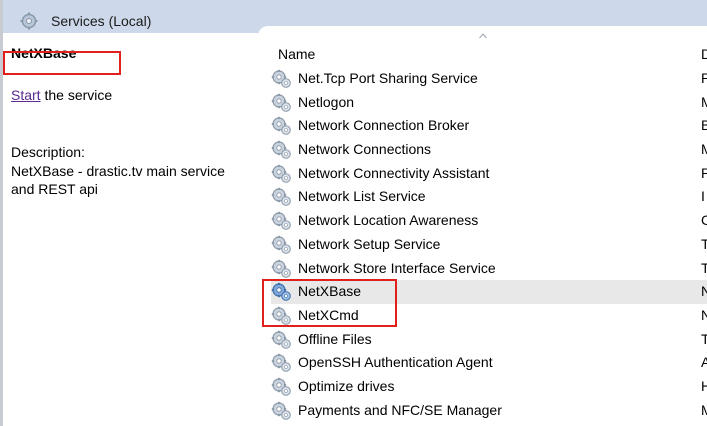 This screenshot has height=426, width=707. I want to click on start-service-line: Start the service, so click(61, 95).